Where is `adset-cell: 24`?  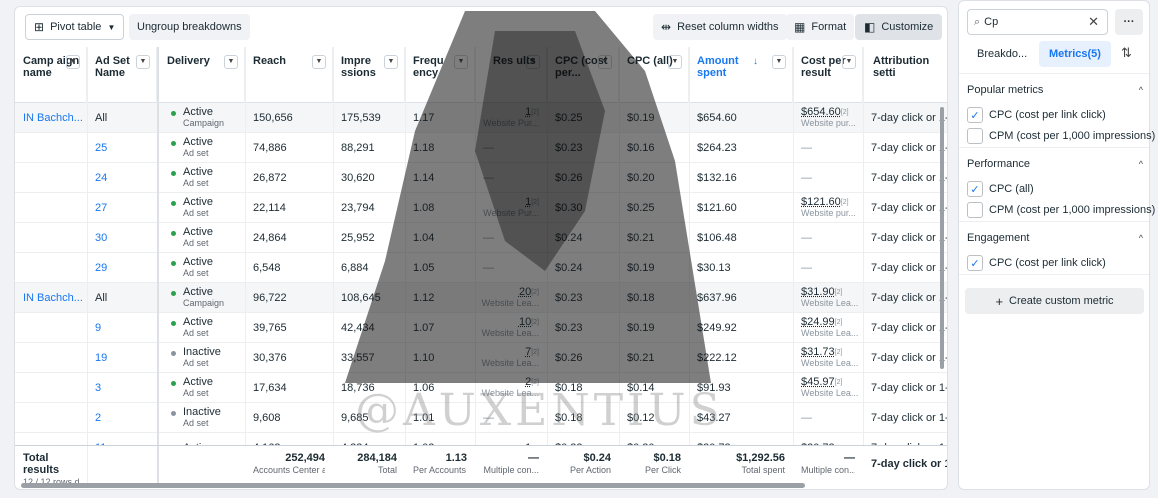
adset-cell: 24 is located at coordinates (122, 178).